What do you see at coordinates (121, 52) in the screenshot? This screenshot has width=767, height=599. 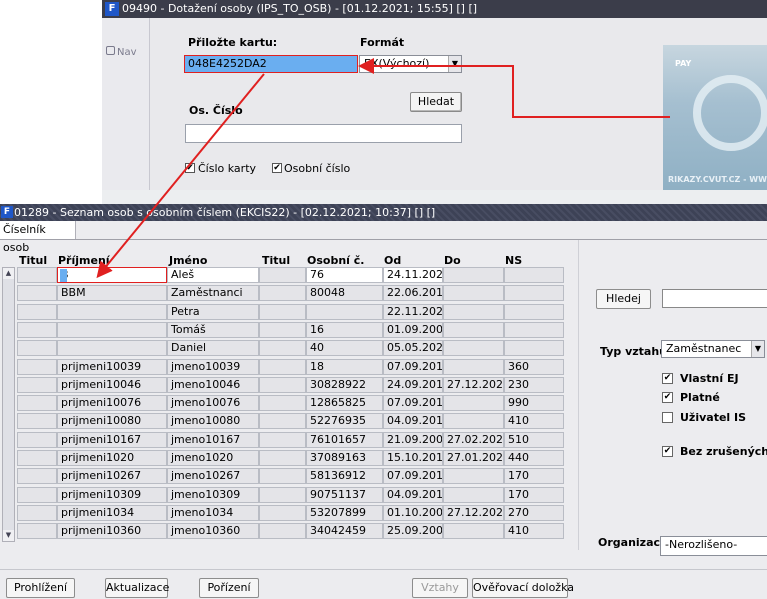 I see `nav-button: Nav` at bounding box center [121, 52].